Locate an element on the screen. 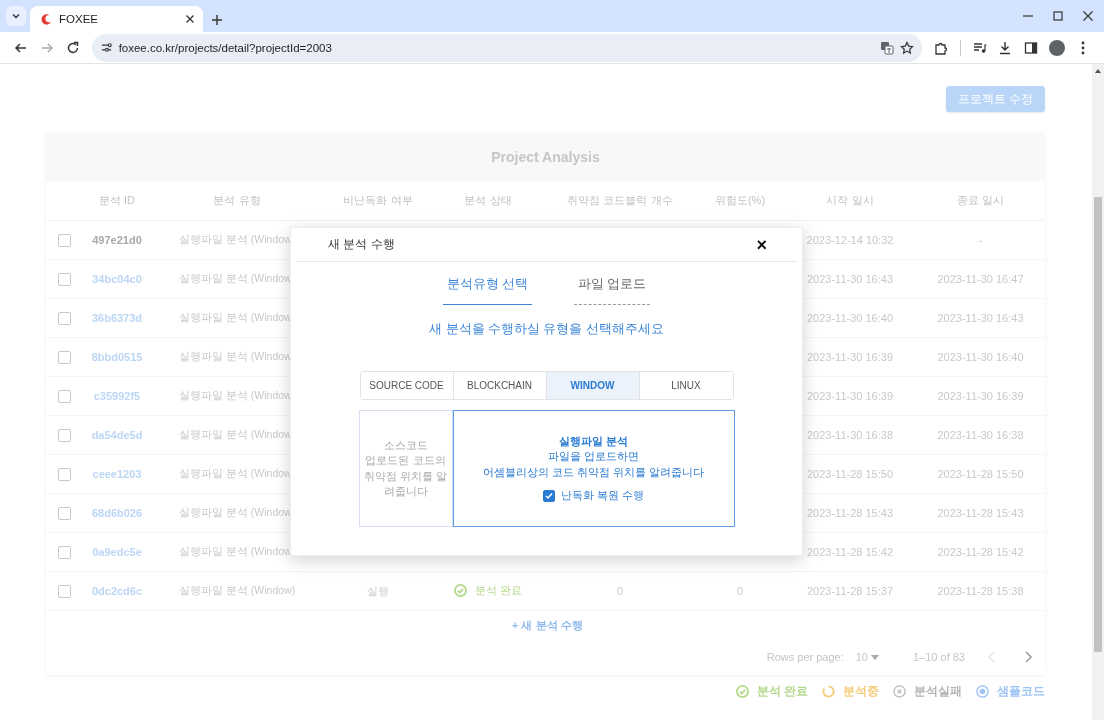 The width and height of the screenshot is (1104, 720). edit-project-button: 프로젝트 수정 is located at coordinates (995, 99).